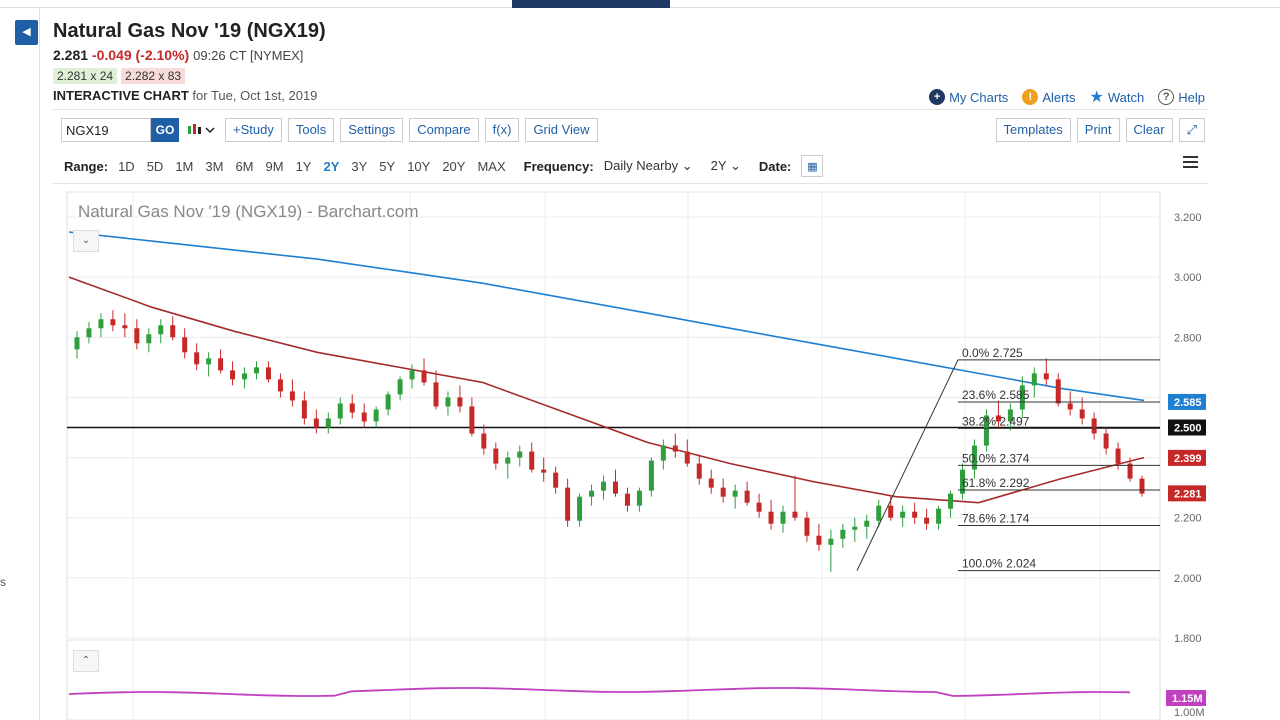 This screenshot has width=1280, height=720. Describe the element at coordinates (1188, 494) in the screenshot. I see `price-tag-label: 2.281` at that location.